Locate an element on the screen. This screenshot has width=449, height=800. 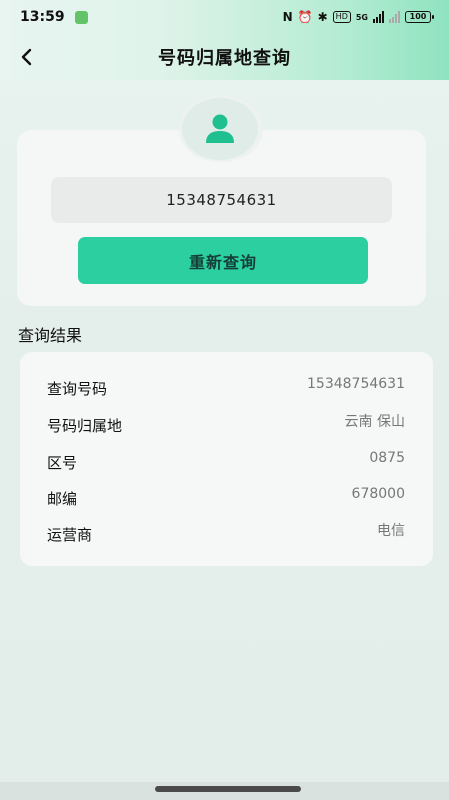
hd-icon: HD is located at coordinates (341, 17).